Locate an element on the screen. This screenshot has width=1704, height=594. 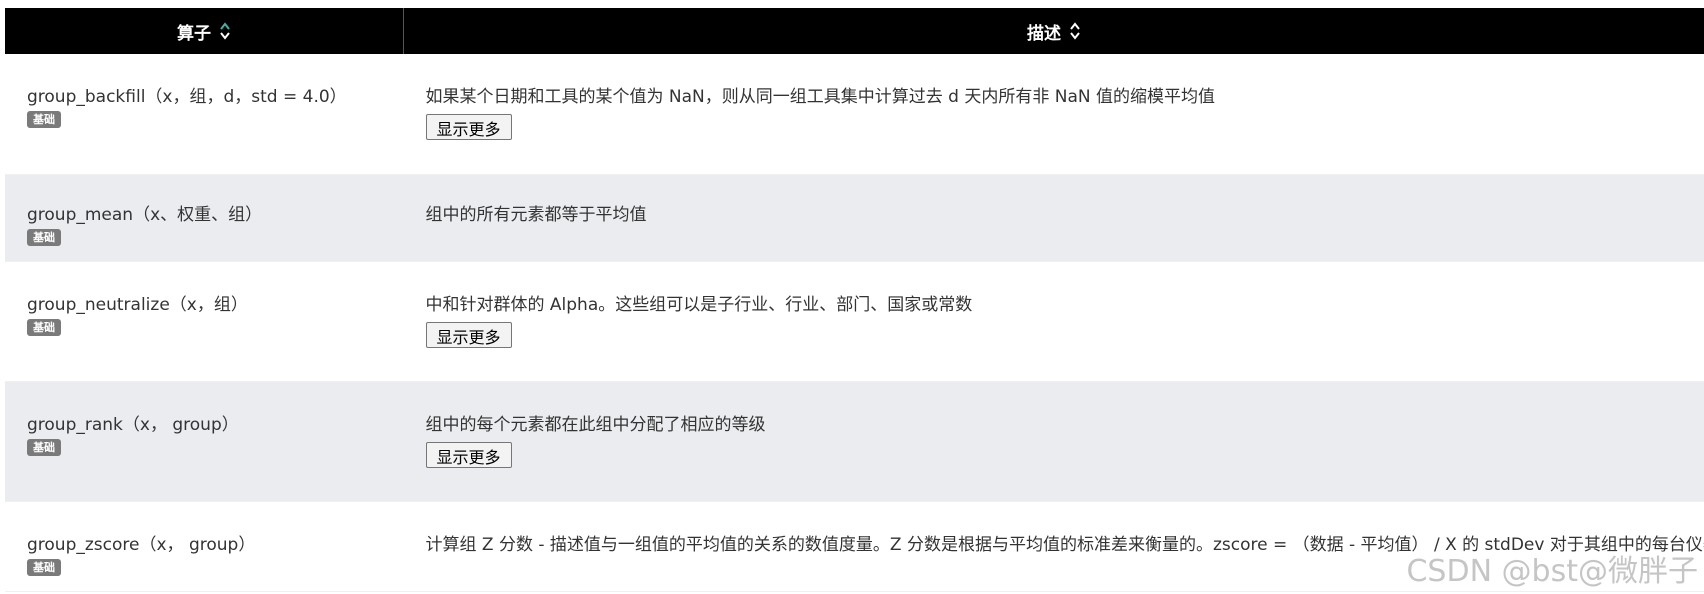
operator-name: group_backfill（x，组，d，std = 4.0） is located at coordinates (215, 97).